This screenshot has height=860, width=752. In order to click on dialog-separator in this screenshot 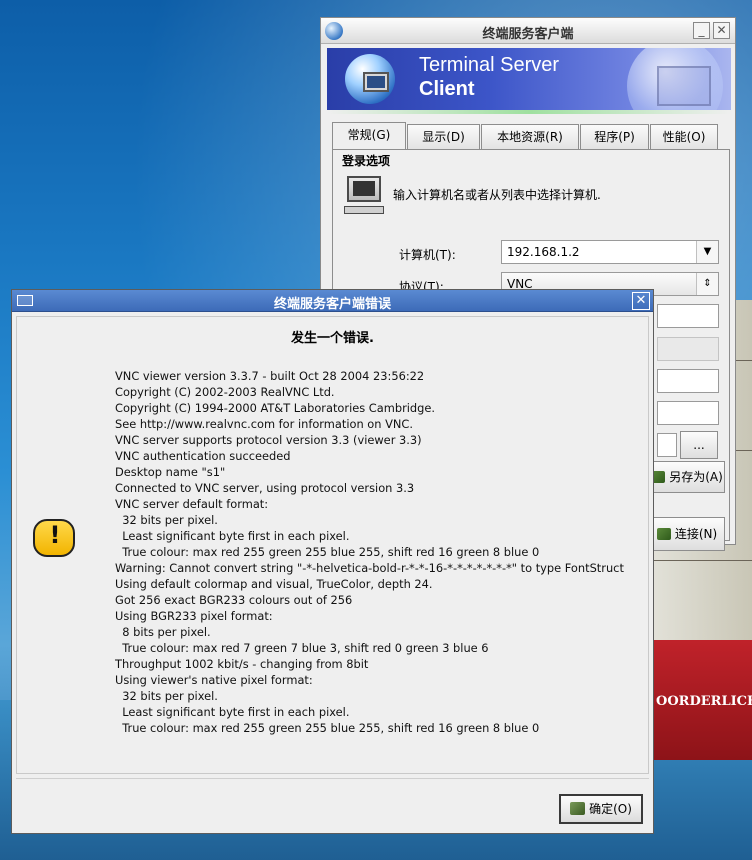, I will do `click(332, 778)`.